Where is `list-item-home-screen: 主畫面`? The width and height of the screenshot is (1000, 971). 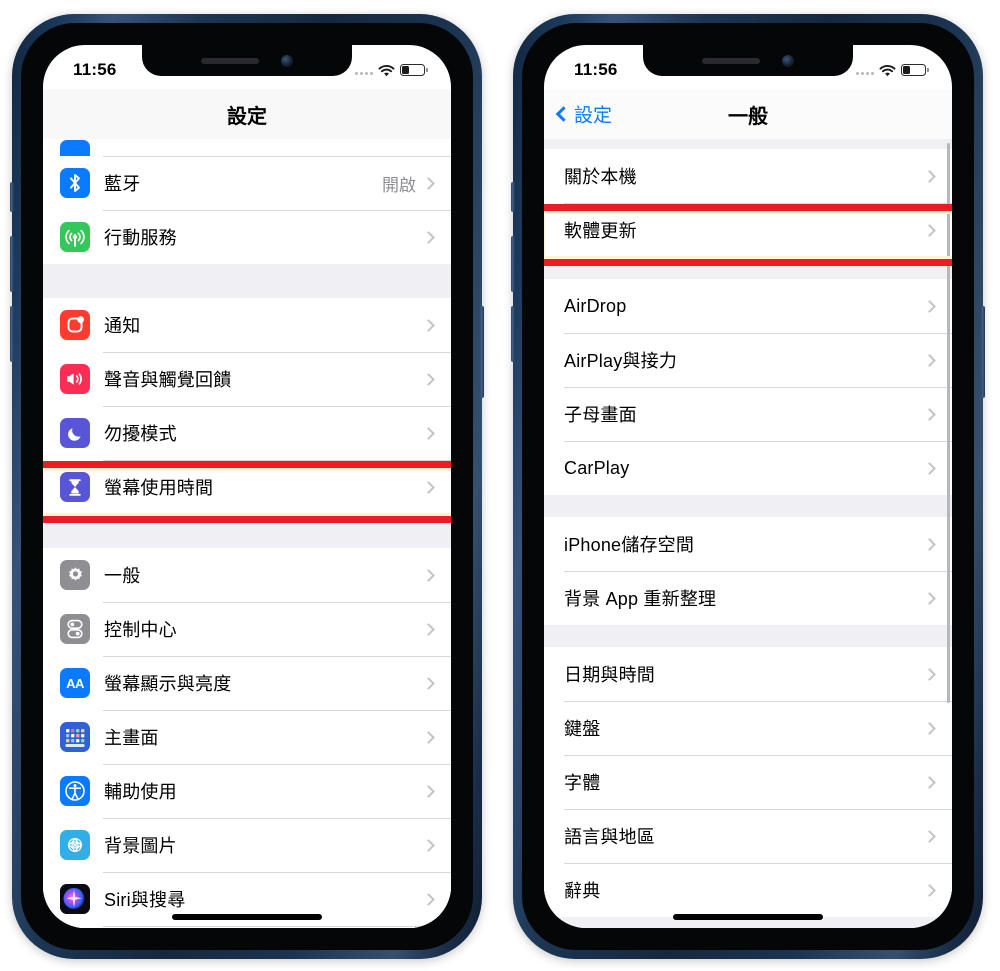 list-item-home-screen: 主畫面 is located at coordinates (247, 737).